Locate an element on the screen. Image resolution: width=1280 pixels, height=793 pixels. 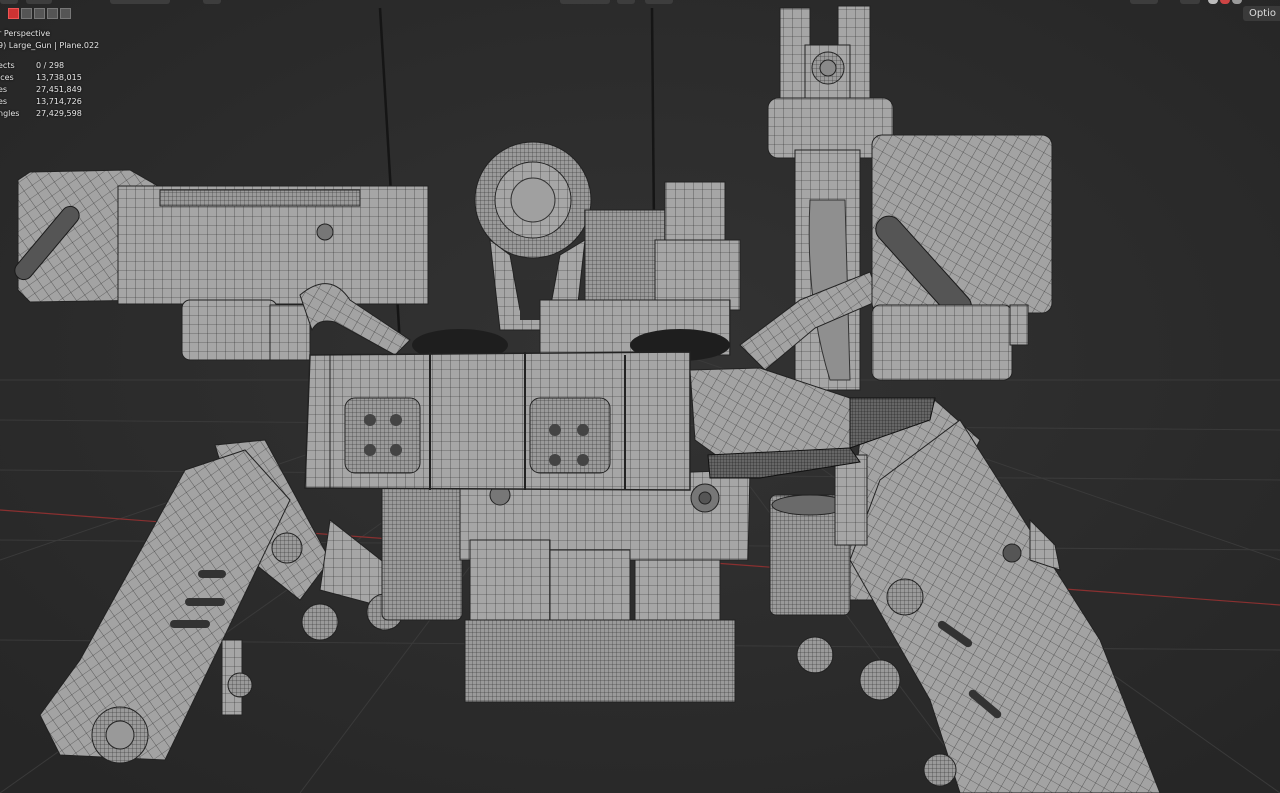
view-name: r Perspective is located at coordinates (25, 33).